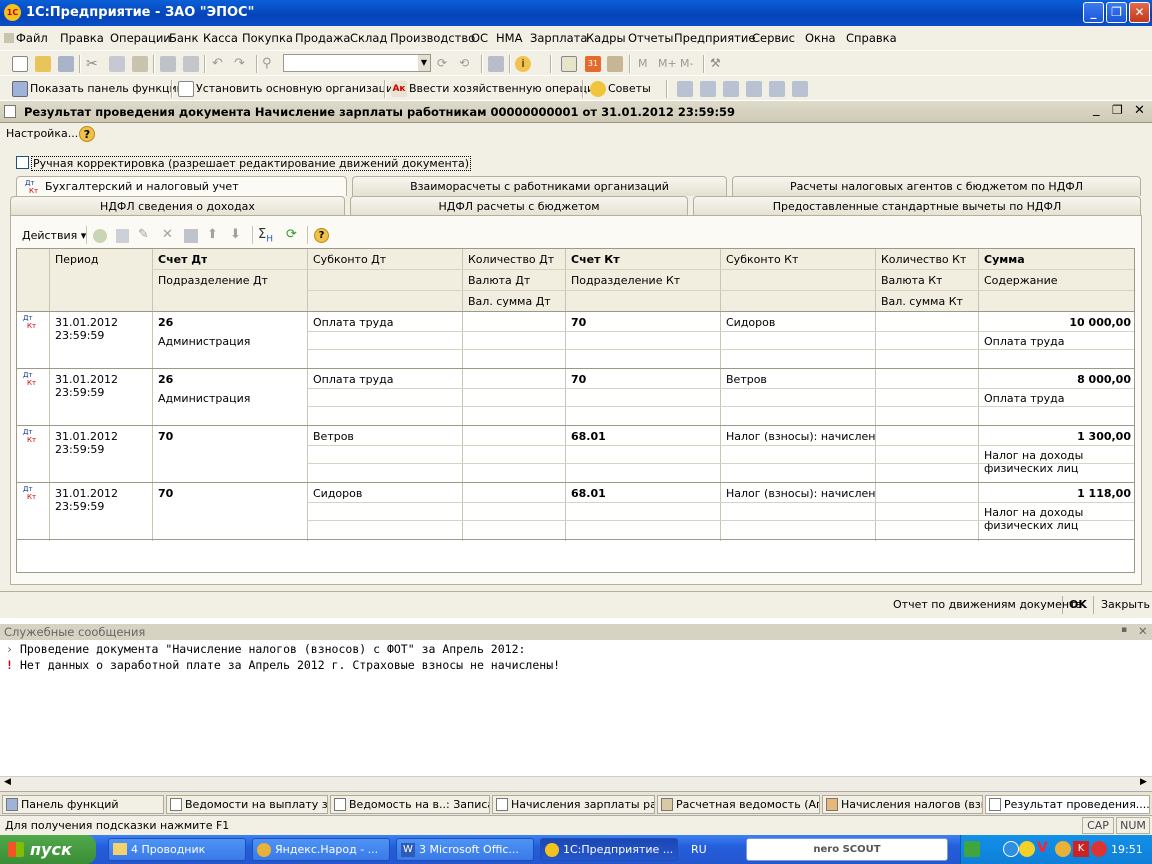 The image size is (1152, 864). Describe the element at coordinates (140, 64) in the screenshot. I see `paste-icon` at that location.